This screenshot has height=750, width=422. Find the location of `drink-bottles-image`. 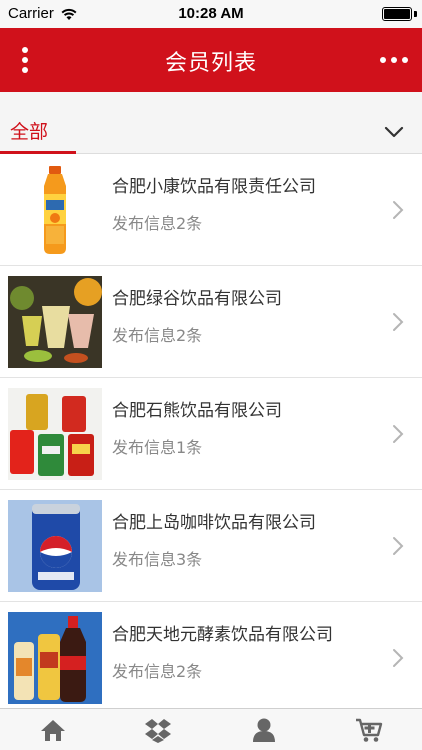

drink-bottles-image is located at coordinates (55, 658).